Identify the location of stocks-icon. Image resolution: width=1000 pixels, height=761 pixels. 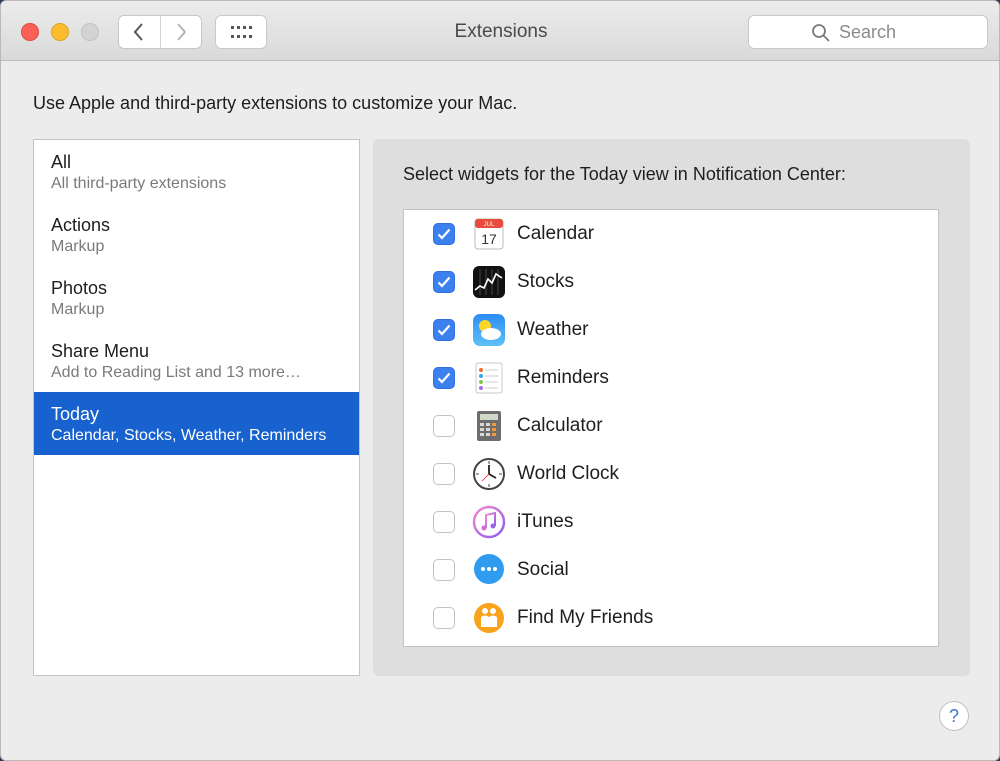
(489, 282).